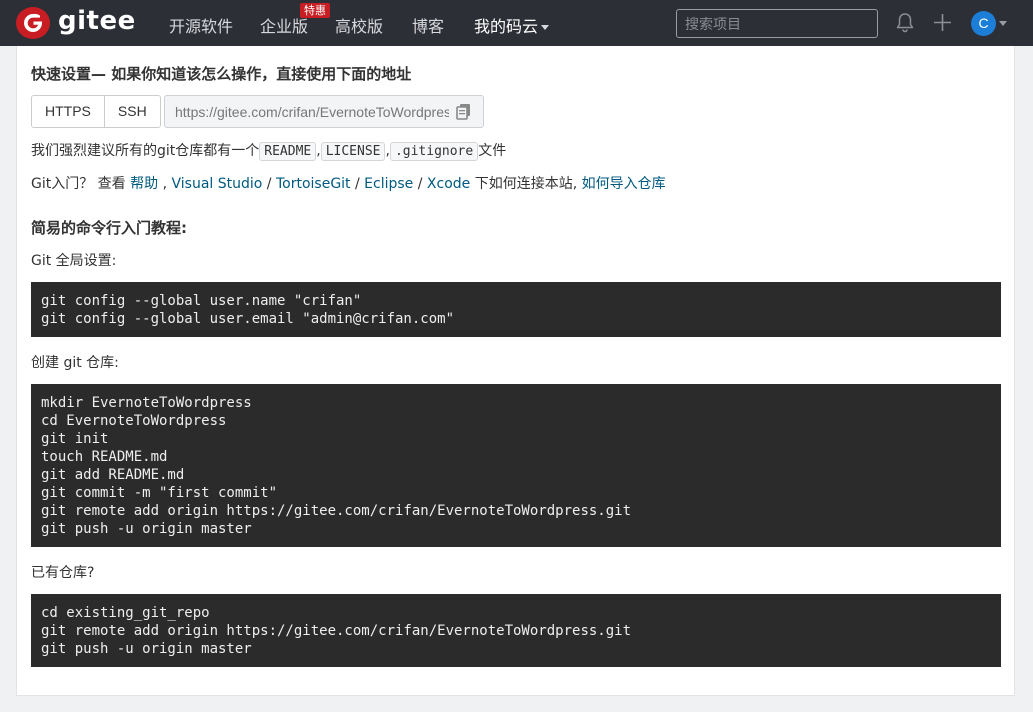 Image resolution: width=1033 pixels, height=712 pixels. I want to click on quick-setup-title: 快速设置— 如果你知道该怎么操作，直接使用下面的地址, so click(221, 74).